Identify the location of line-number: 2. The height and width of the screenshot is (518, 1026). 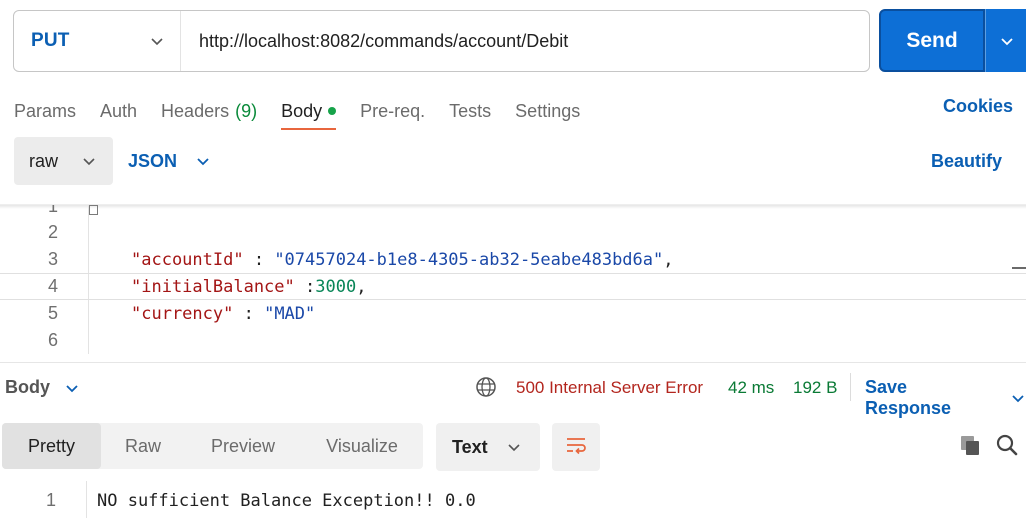
(52, 232).